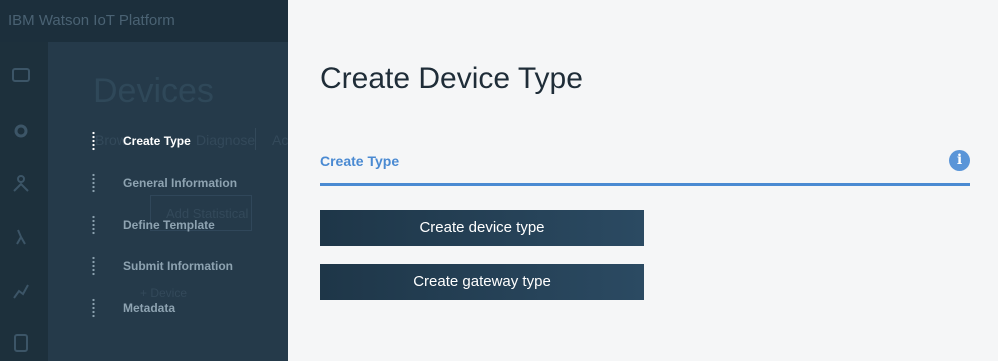 The width and height of the screenshot is (998, 361). What do you see at coordinates (149, 308) in the screenshot?
I see `step-label: Metadata` at bounding box center [149, 308].